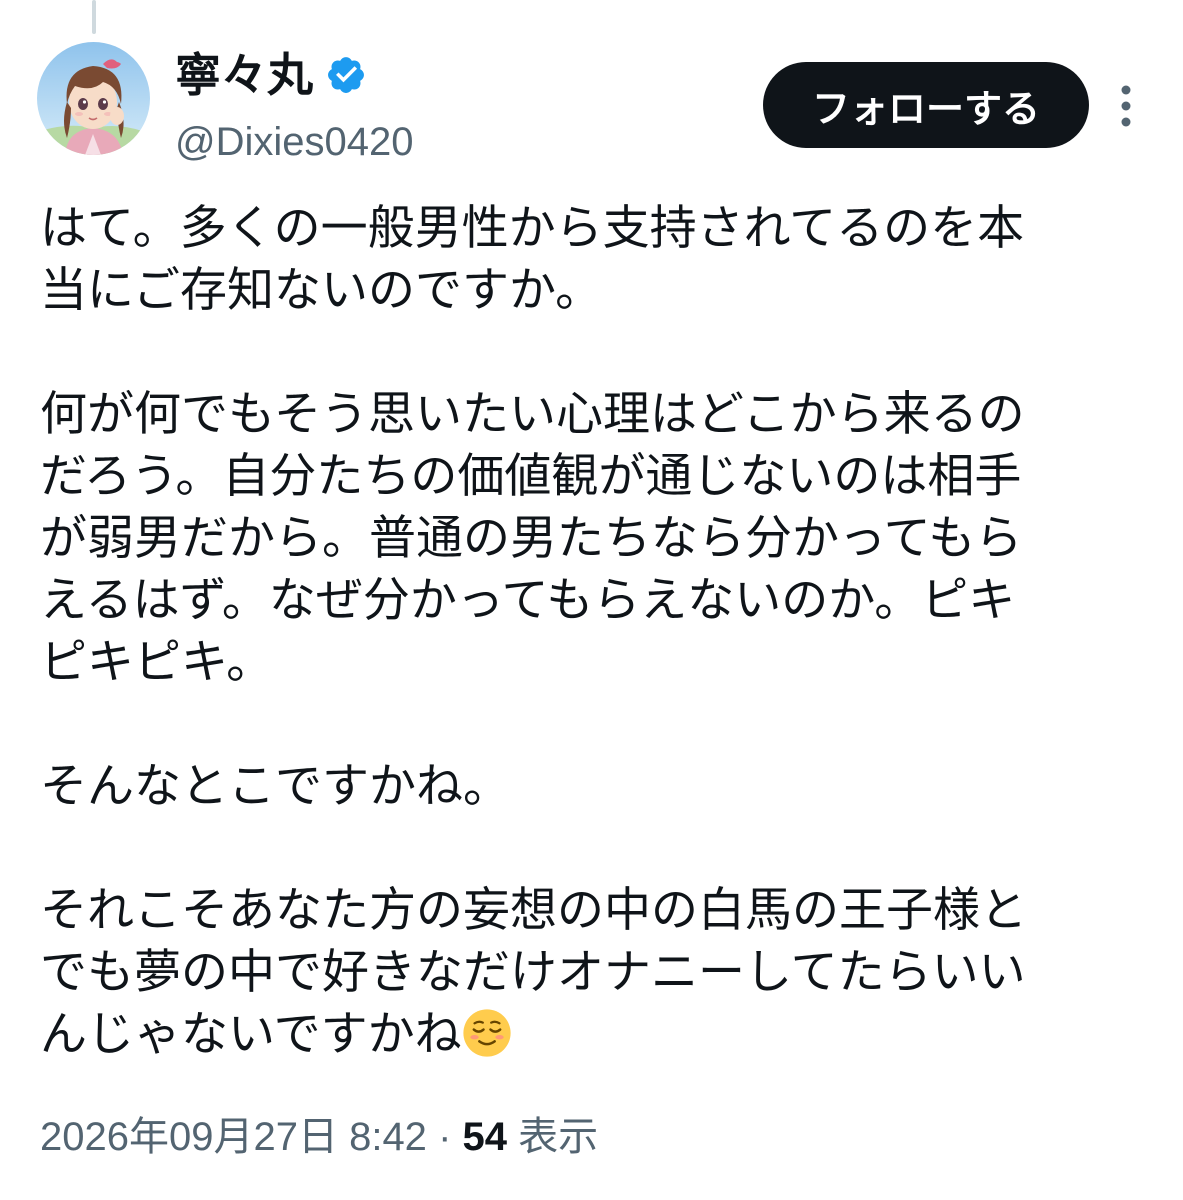 The height and width of the screenshot is (1200, 1183). I want to click on author-avatar, so click(93, 98).